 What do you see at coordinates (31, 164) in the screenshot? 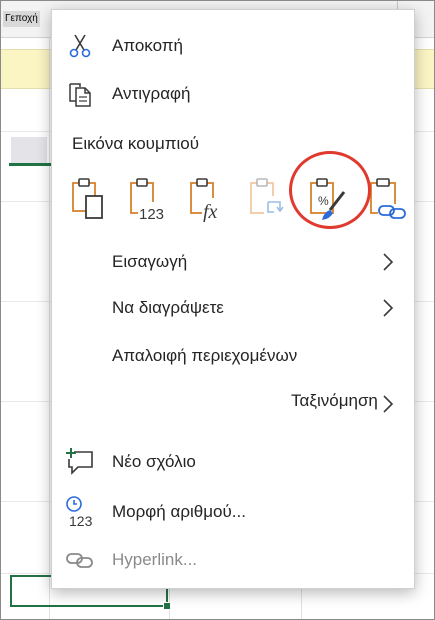
I see `cell-underline` at bounding box center [31, 164].